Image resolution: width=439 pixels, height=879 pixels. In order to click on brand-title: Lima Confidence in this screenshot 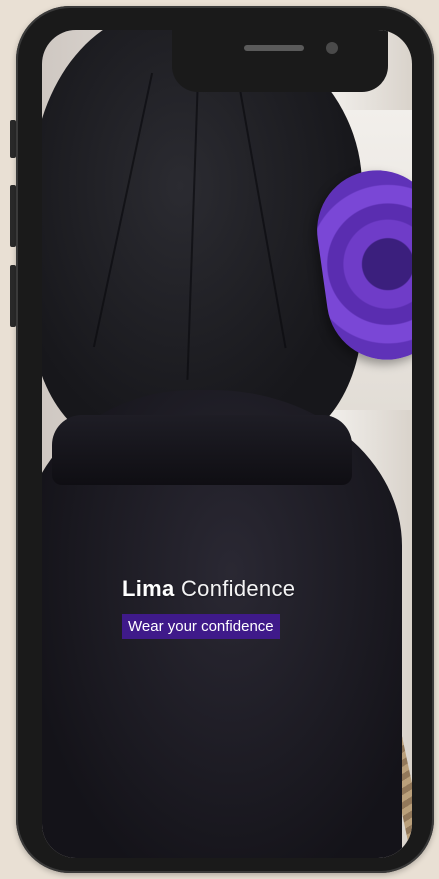, I will do `click(208, 589)`.